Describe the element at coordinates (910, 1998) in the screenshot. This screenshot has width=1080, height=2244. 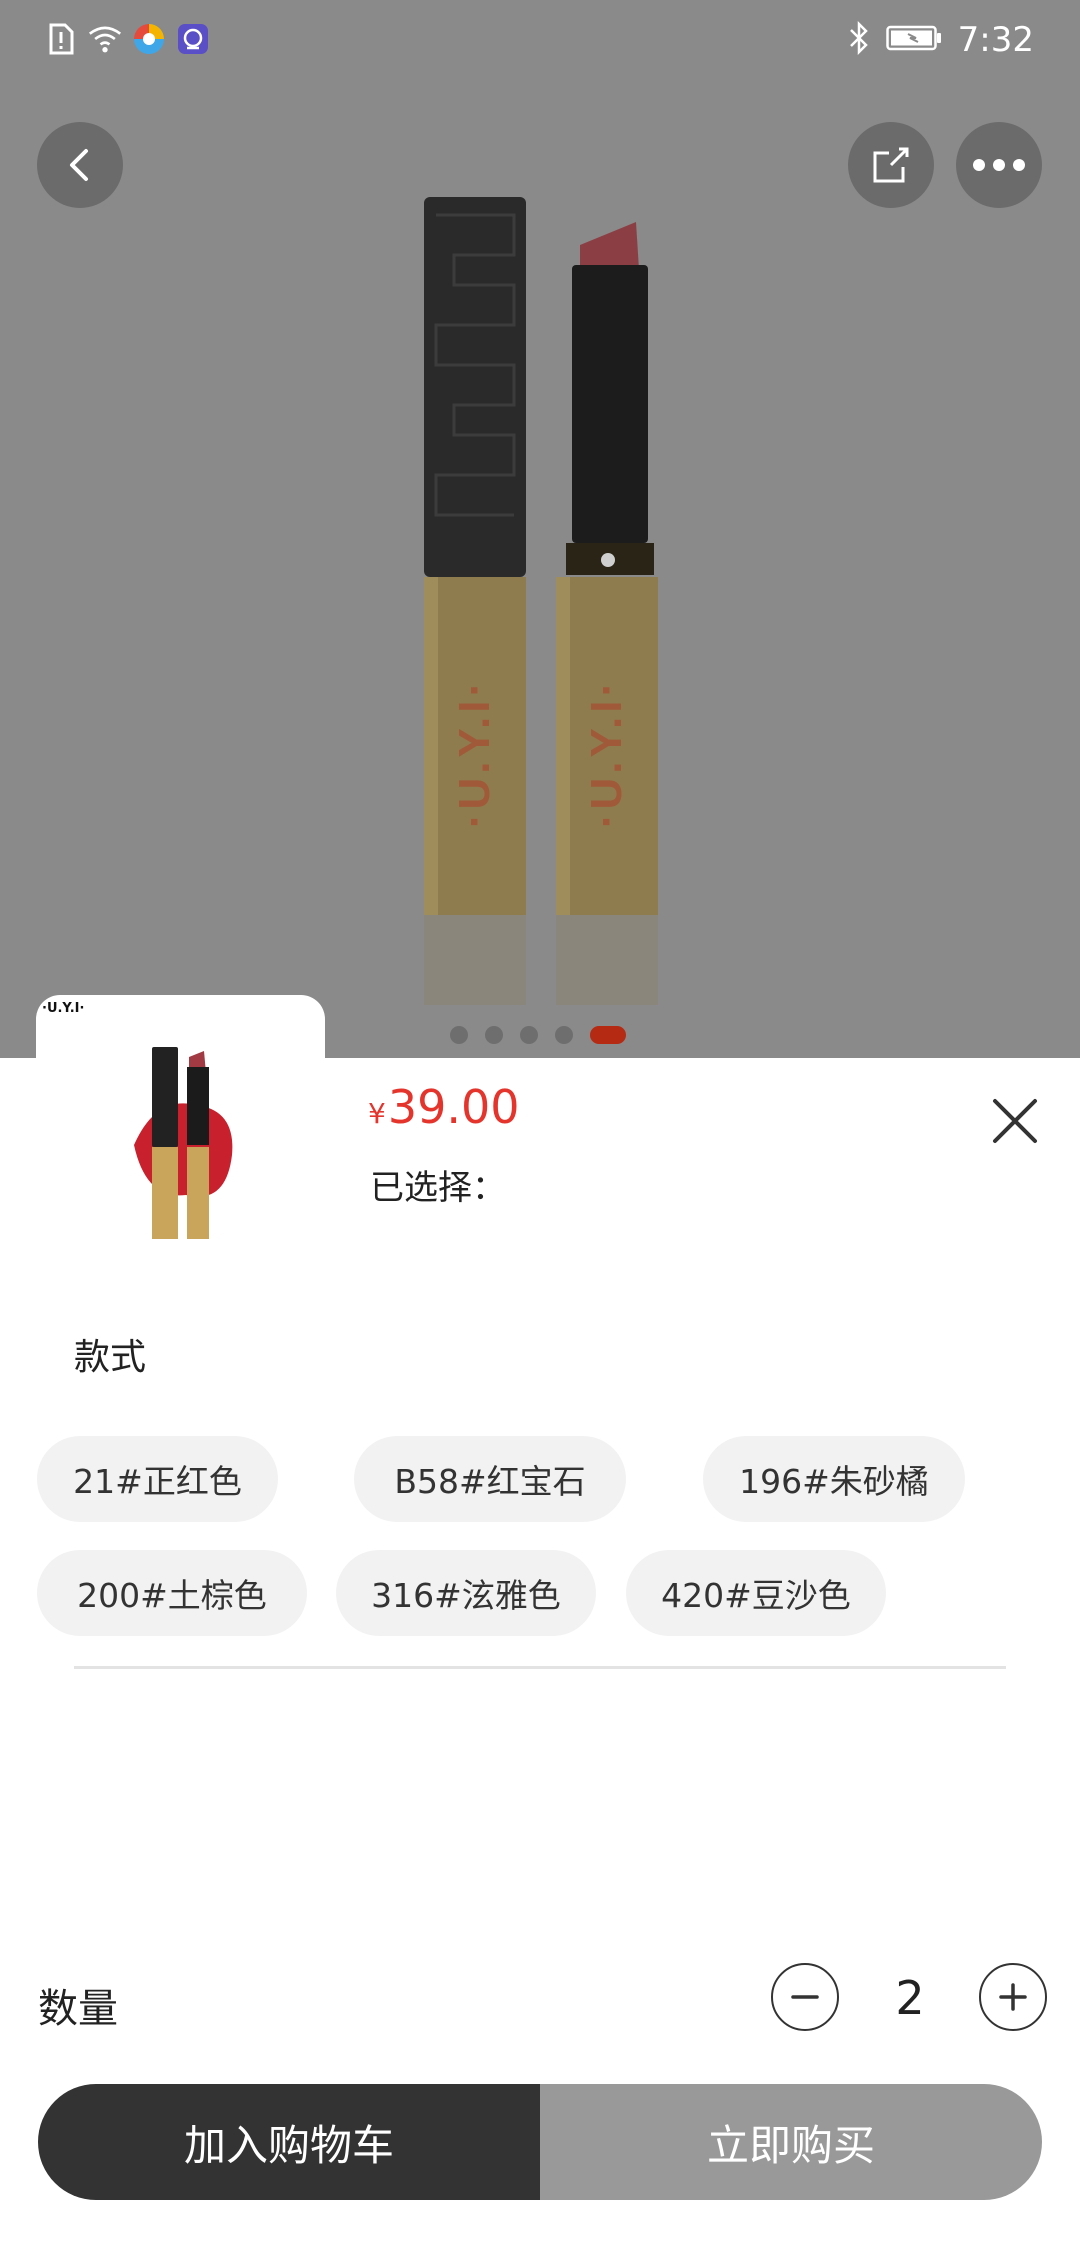
I see `quantity-value: 2` at that location.